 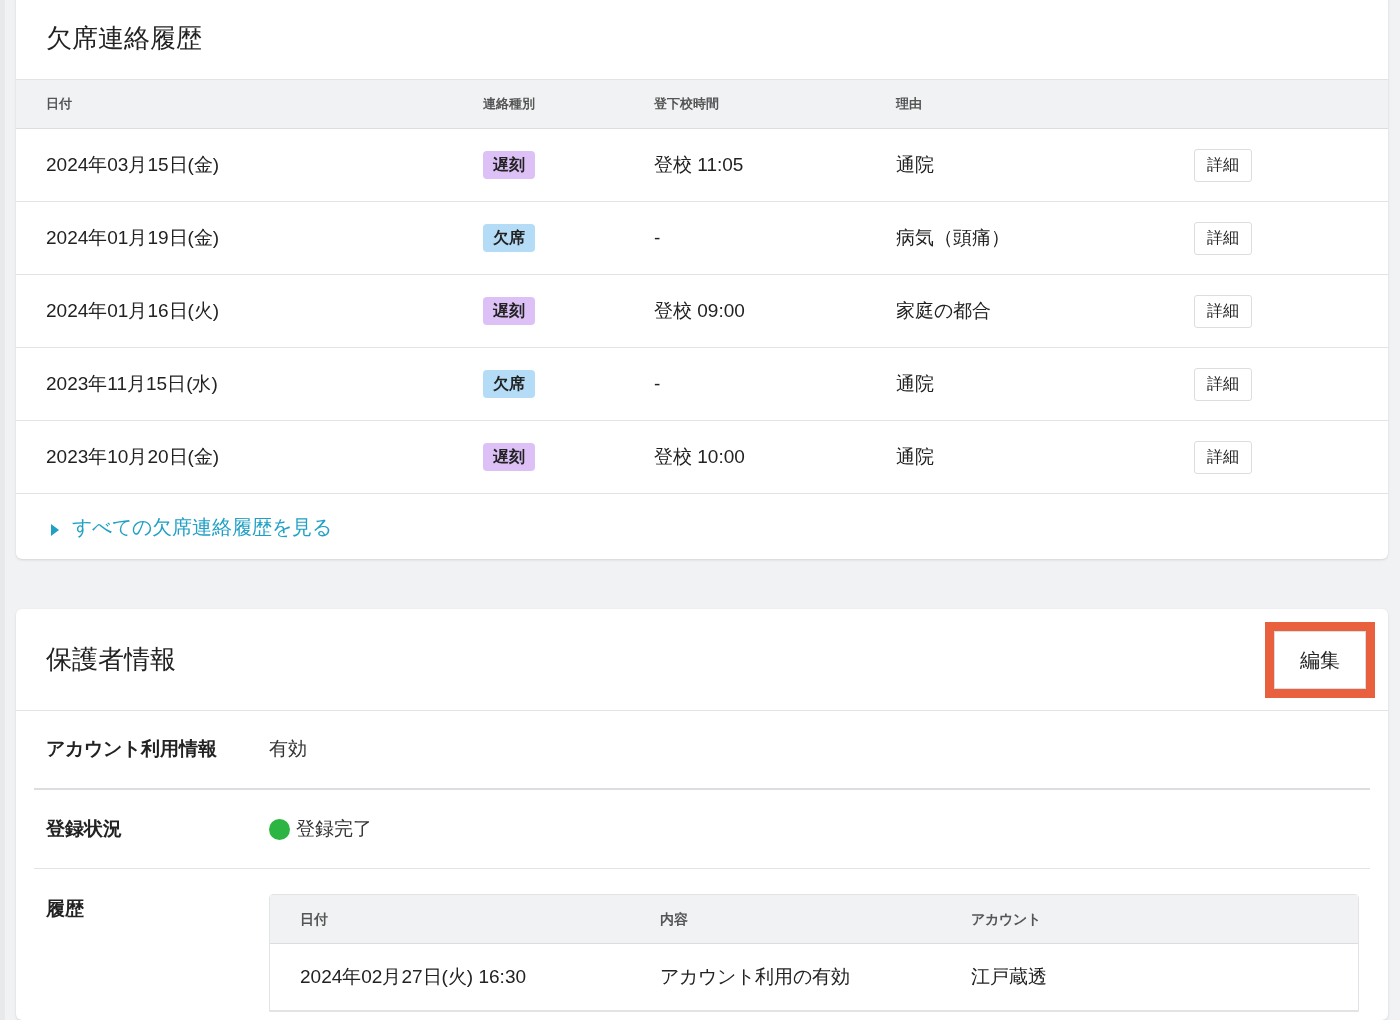 I want to click on column-header: 連絡種別, so click(x=509, y=104).